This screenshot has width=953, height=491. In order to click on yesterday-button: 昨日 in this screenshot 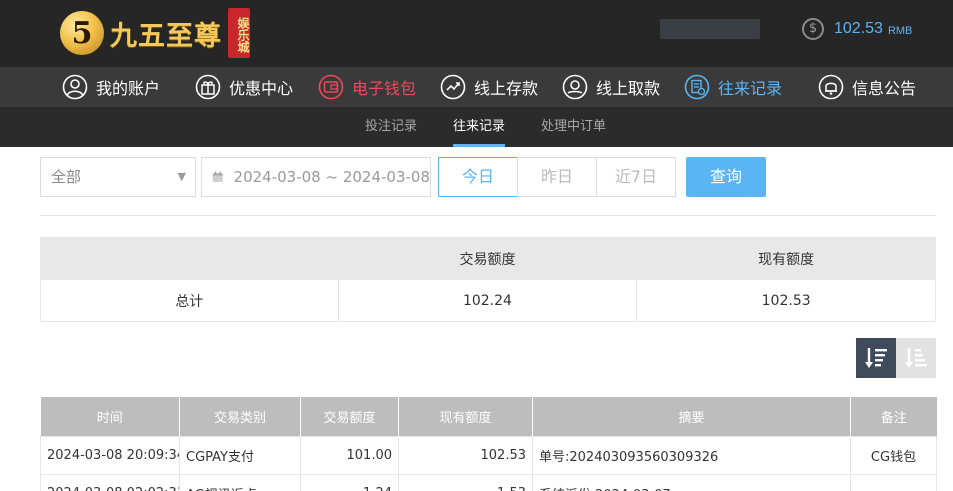, I will do `click(557, 177)`.